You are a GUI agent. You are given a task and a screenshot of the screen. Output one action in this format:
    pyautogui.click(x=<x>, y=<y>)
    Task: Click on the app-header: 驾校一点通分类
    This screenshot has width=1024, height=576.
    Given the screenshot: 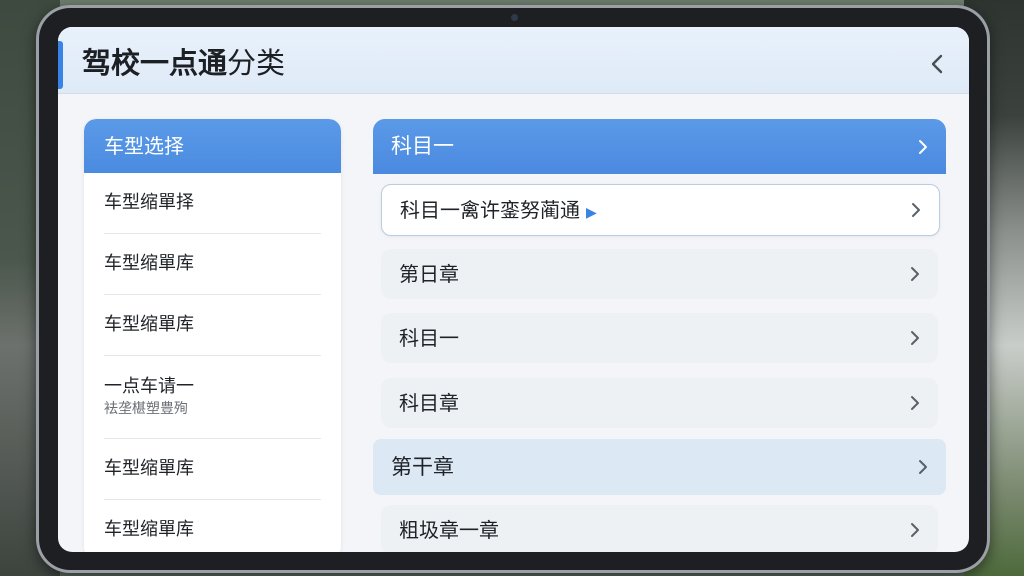 What is the action you would take?
    pyautogui.click(x=513, y=60)
    